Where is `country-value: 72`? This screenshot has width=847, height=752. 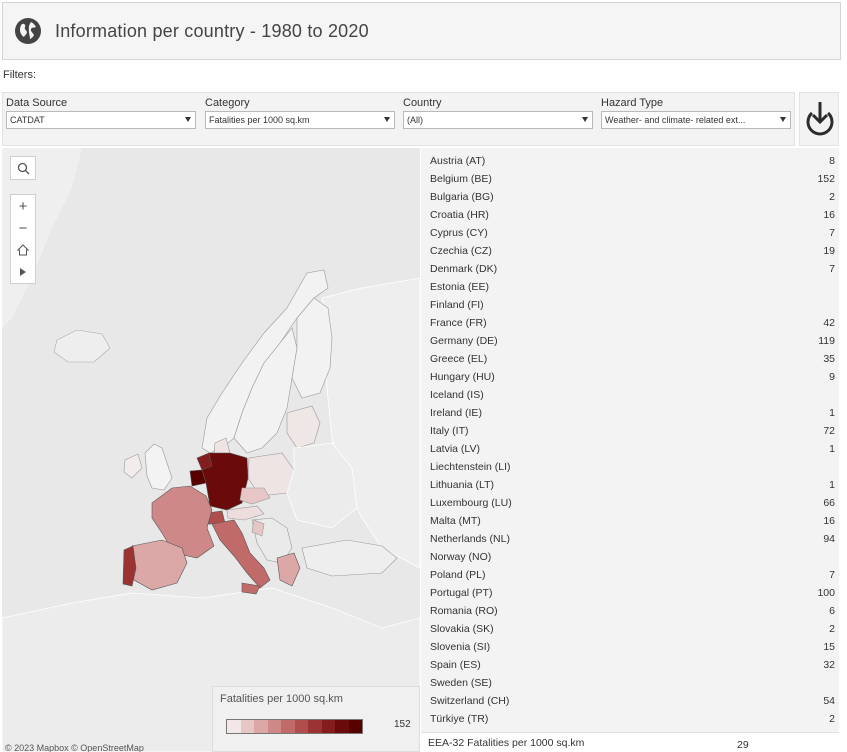
country-value: 72 is located at coordinates (829, 431).